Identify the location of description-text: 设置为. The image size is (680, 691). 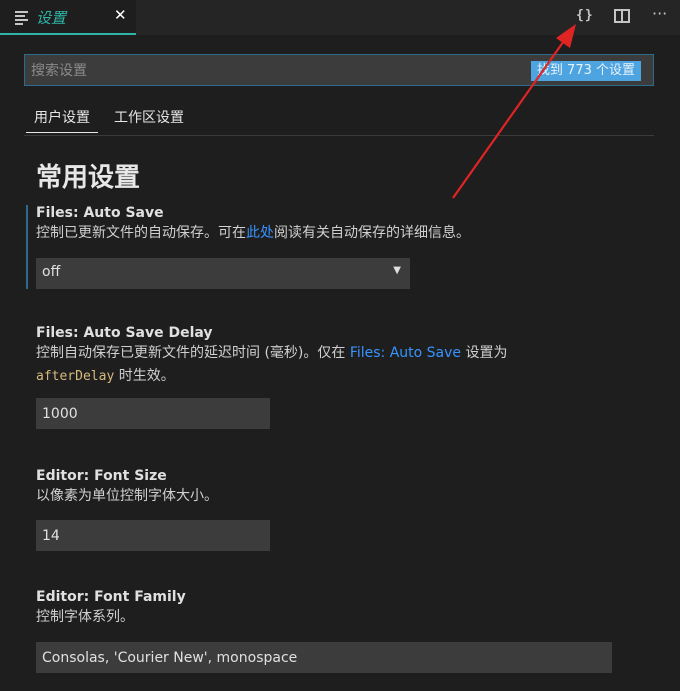
(484, 353).